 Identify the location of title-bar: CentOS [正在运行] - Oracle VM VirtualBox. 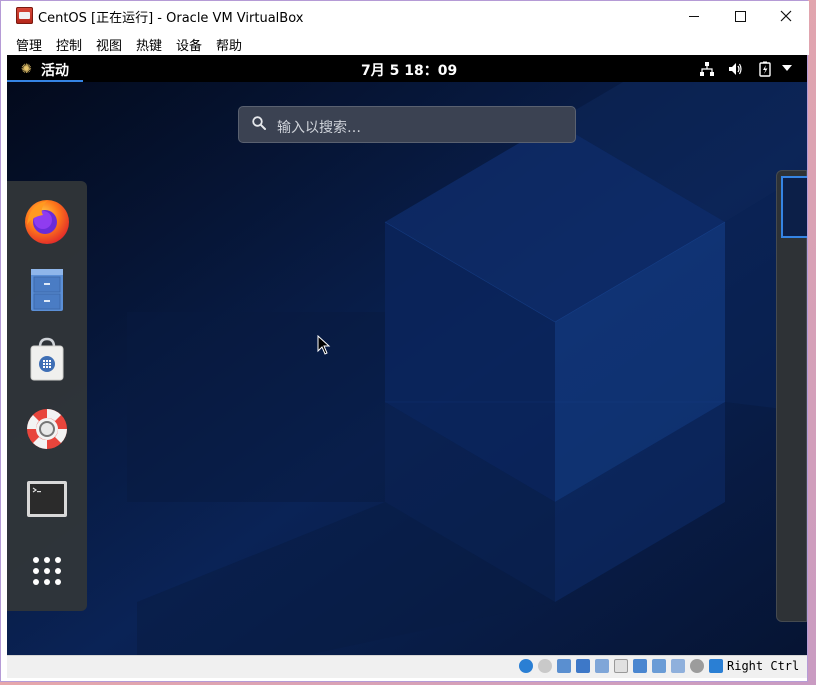
(405, 16).